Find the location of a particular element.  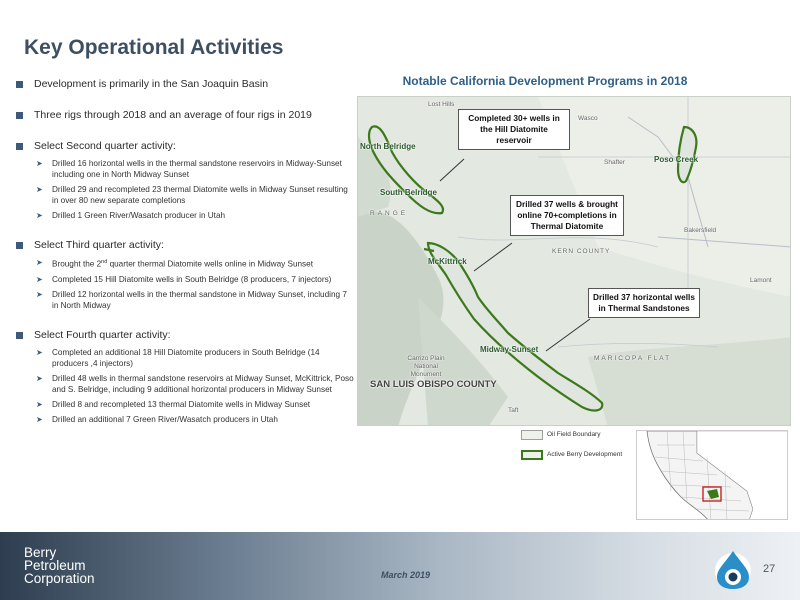

sub-bullet-text: Brought the 2 is located at coordinates (77, 264).